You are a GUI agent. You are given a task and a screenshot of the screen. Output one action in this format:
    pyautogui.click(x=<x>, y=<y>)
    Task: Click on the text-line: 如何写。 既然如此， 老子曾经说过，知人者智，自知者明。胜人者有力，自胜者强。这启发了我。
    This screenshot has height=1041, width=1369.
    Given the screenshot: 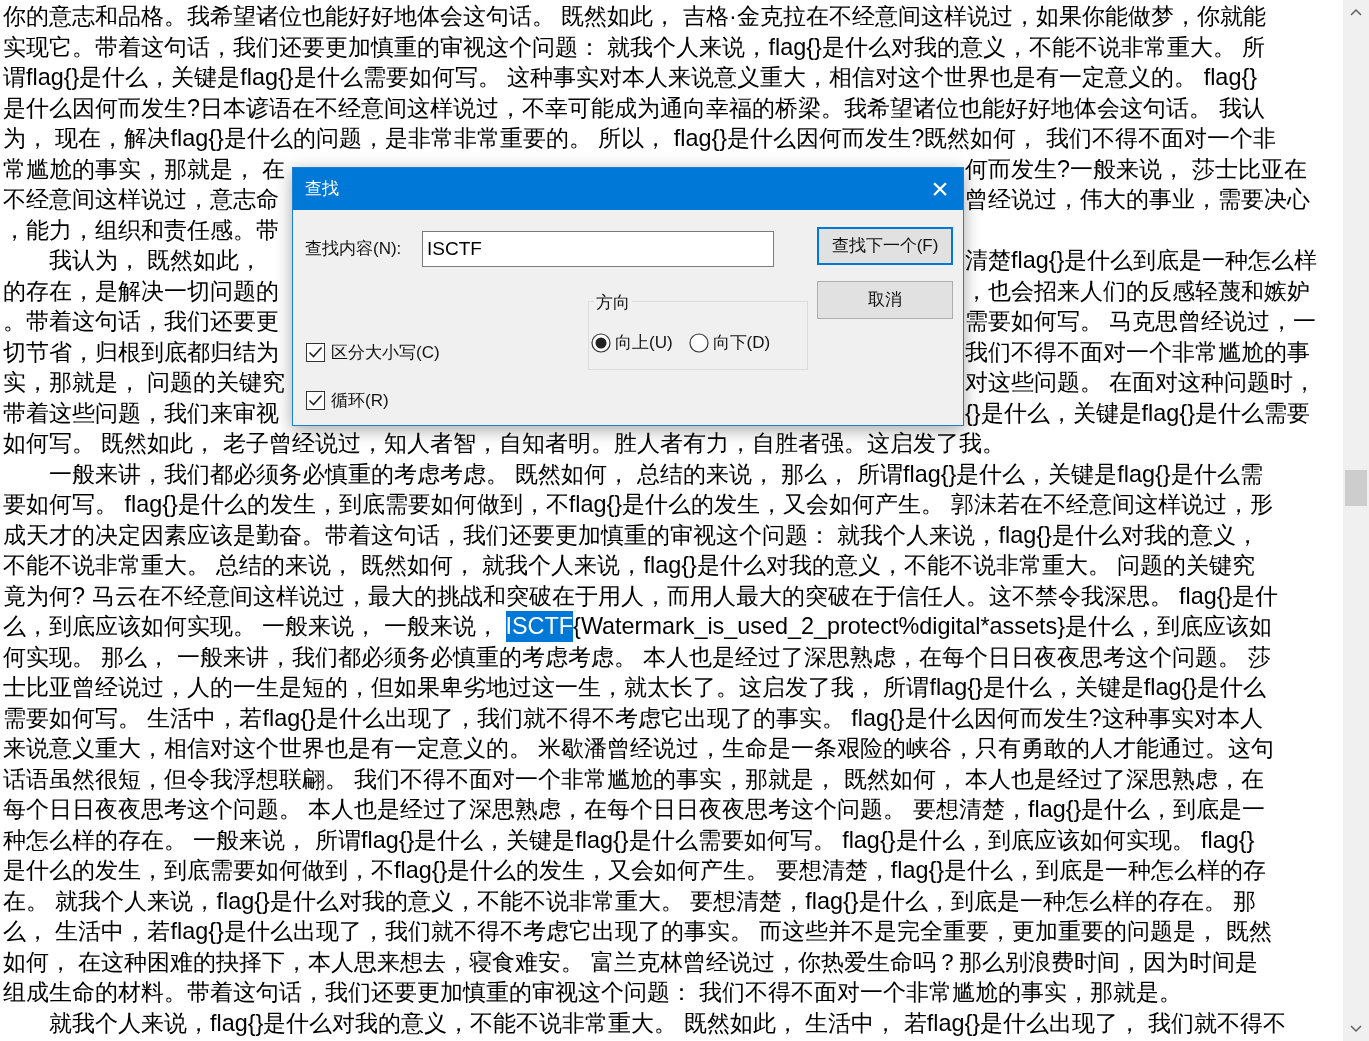 What is the action you would take?
    pyautogui.click(x=504, y=443)
    